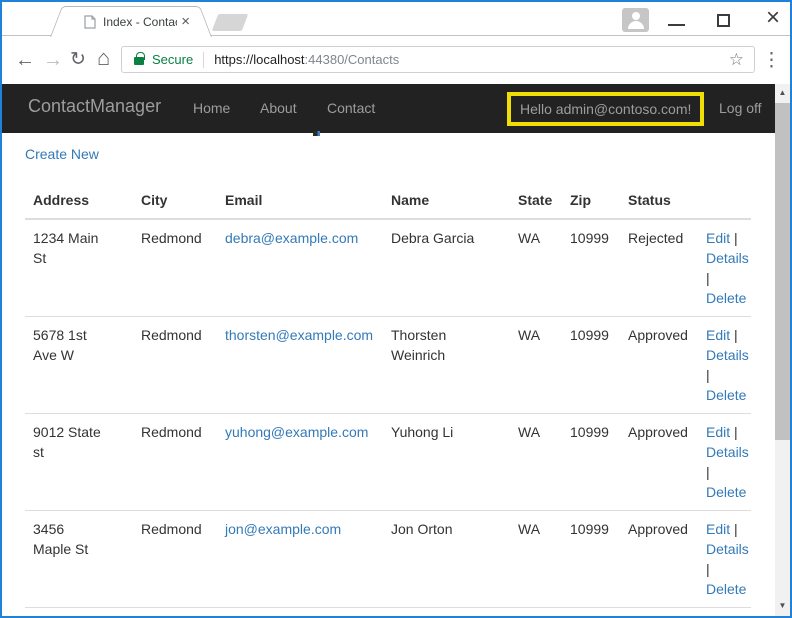 The height and width of the screenshot is (618, 792). What do you see at coordinates (740, 108) in the screenshot?
I see `log-off-link: Log off` at bounding box center [740, 108].